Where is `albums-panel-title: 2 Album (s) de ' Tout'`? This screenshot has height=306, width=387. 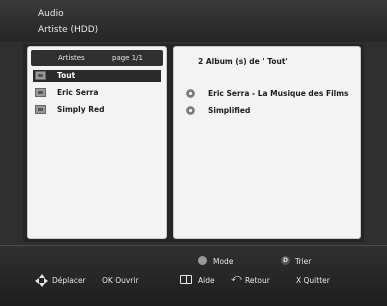
albums-panel-title: 2 Album (s) de ' Tout' is located at coordinates (243, 61).